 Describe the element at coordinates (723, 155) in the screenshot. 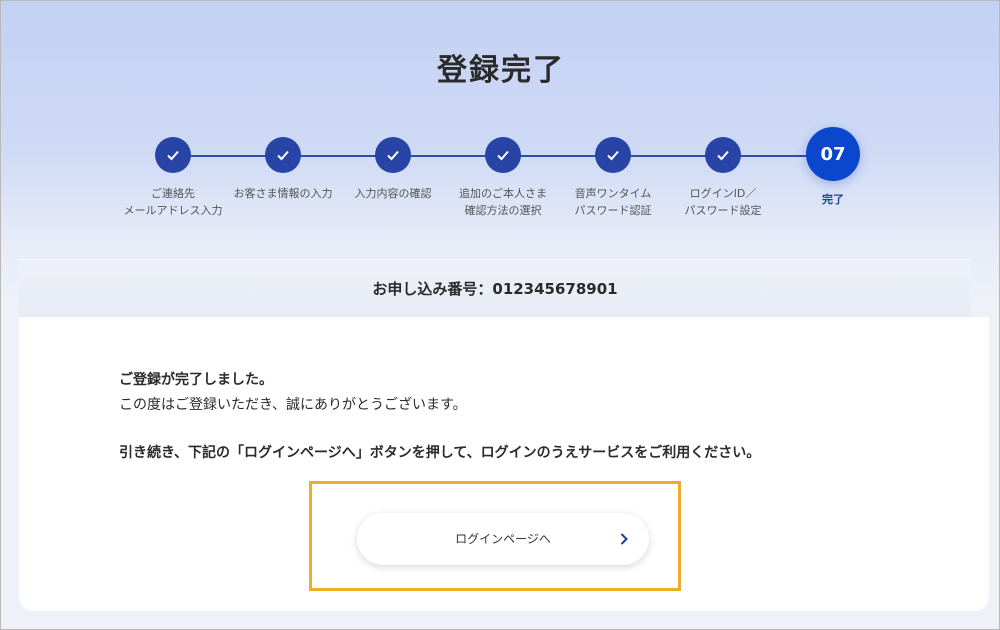

I see `step-6-check-icon` at that location.